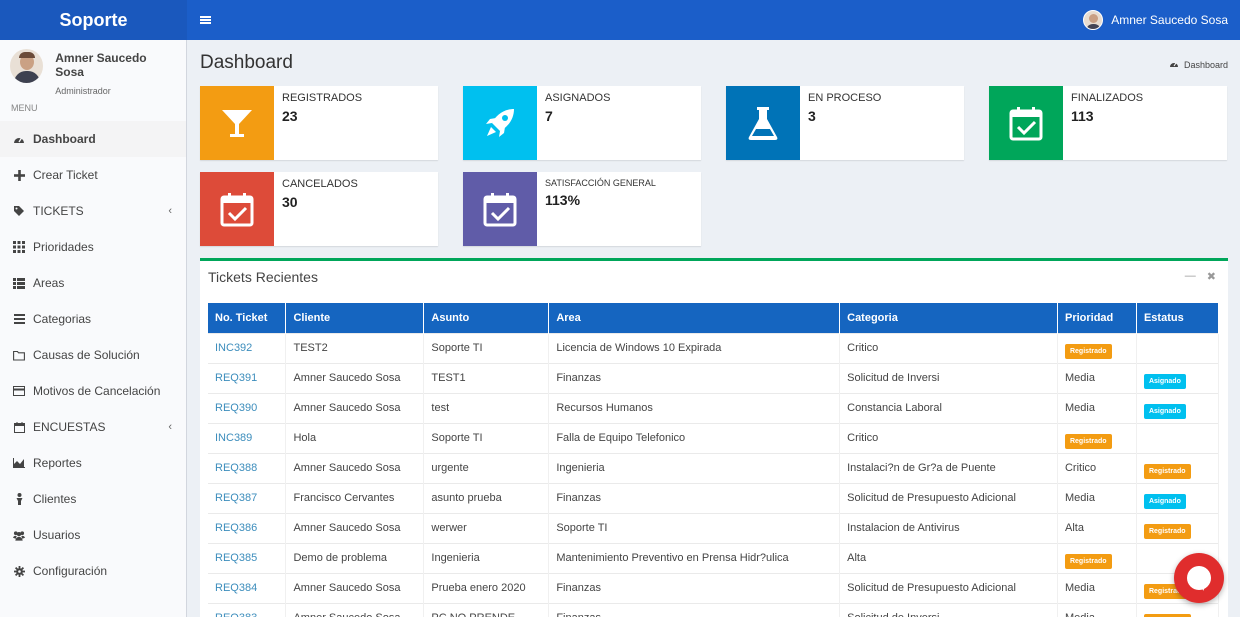 The height and width of the screenshot is (617, 1240). I want to click on sidebar-item-encuestas: ENCUESTAS ‹, so click(93, 427).